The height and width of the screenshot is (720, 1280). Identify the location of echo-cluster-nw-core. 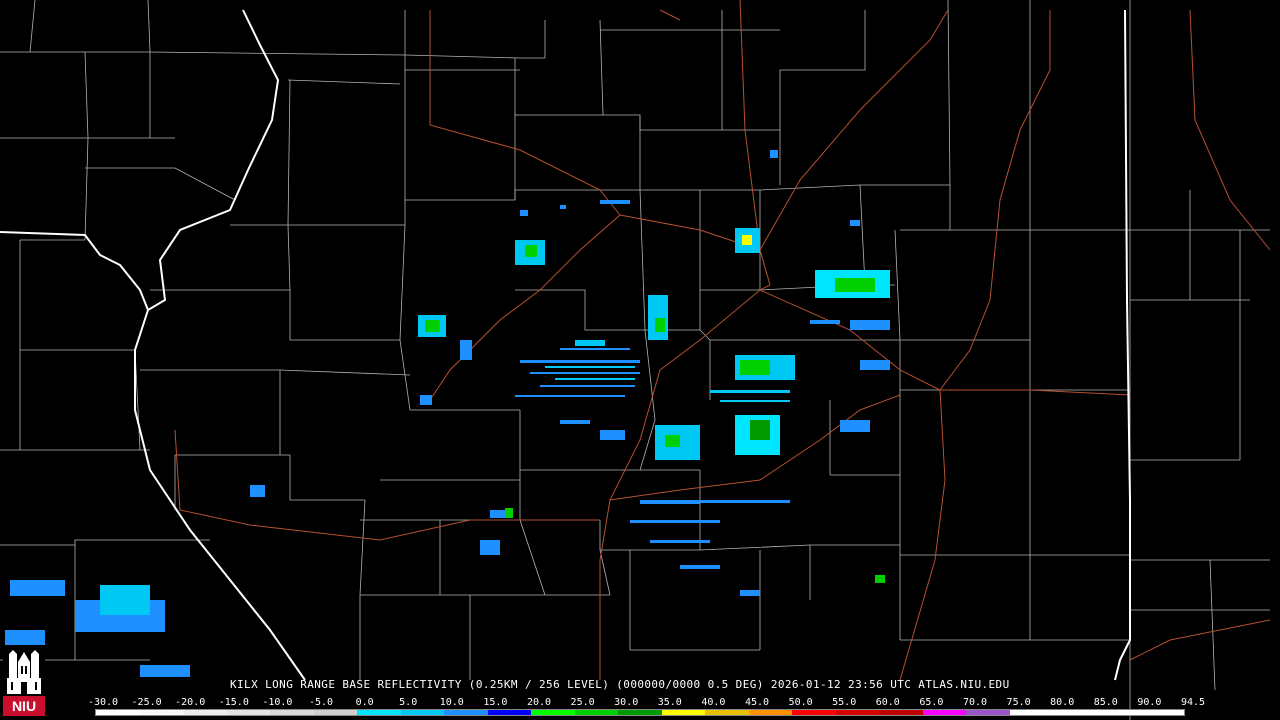
(531, 251).